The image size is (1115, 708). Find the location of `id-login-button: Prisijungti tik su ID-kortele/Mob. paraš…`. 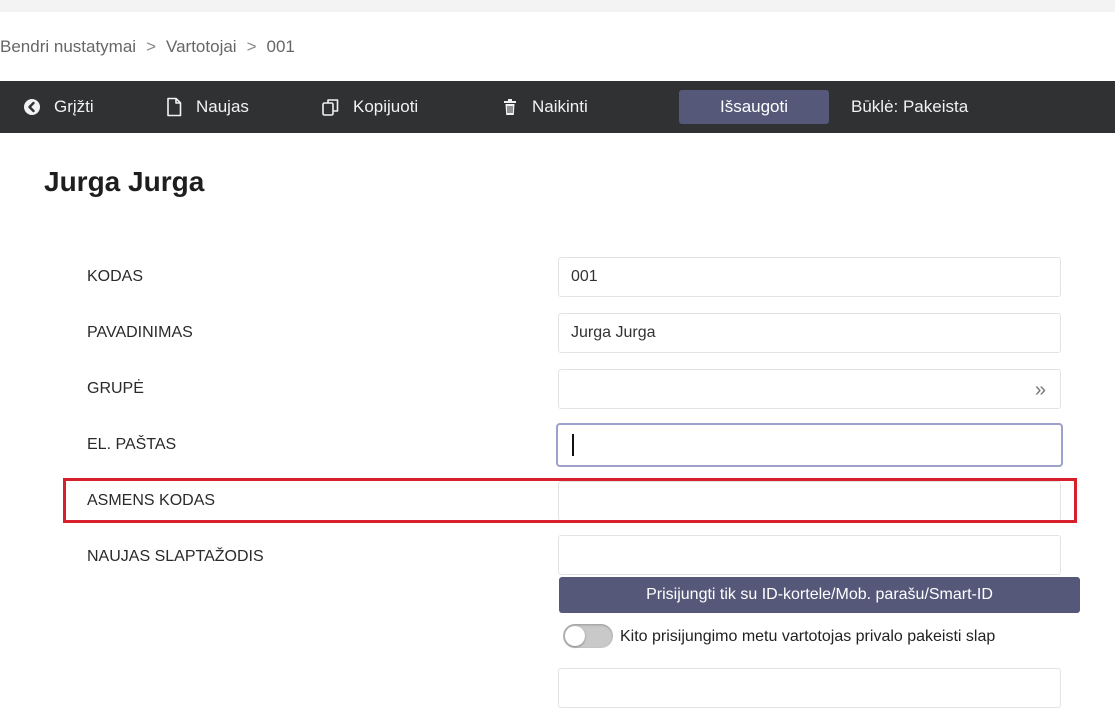

id-login-button: Prisijungti tik su ID-kortele/Mob. paraš… is located at coordinates (819, 595).